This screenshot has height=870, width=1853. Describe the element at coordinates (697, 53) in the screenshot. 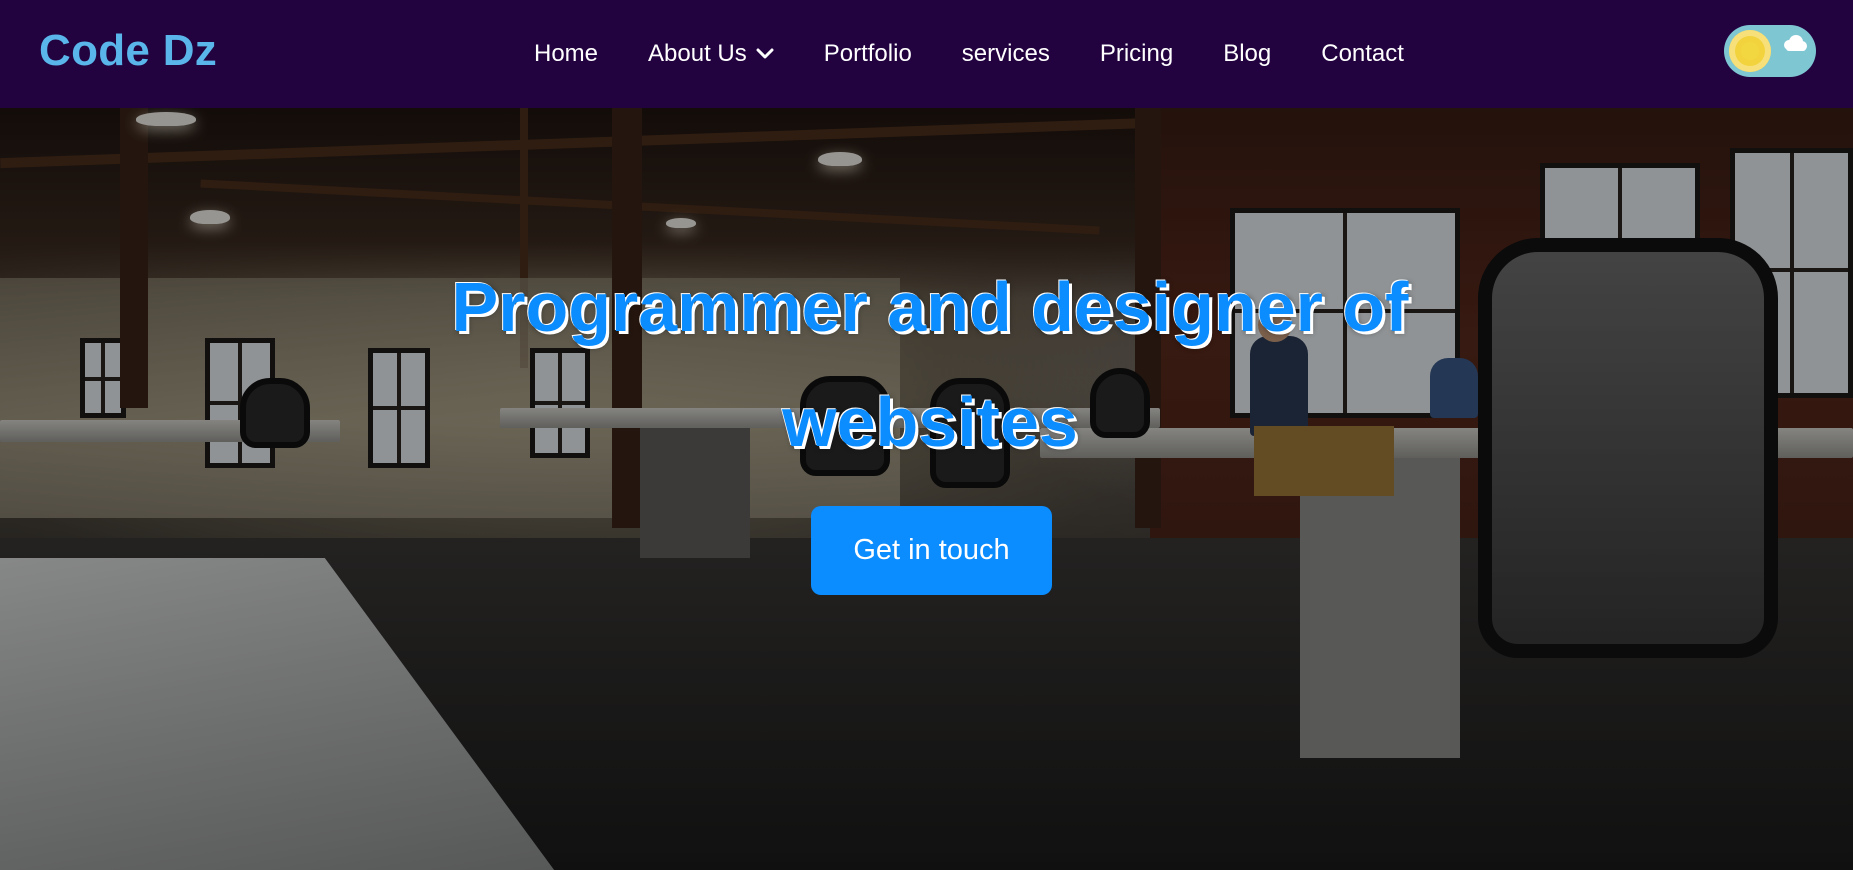

I see `nav-item-label: About Us` at that location.